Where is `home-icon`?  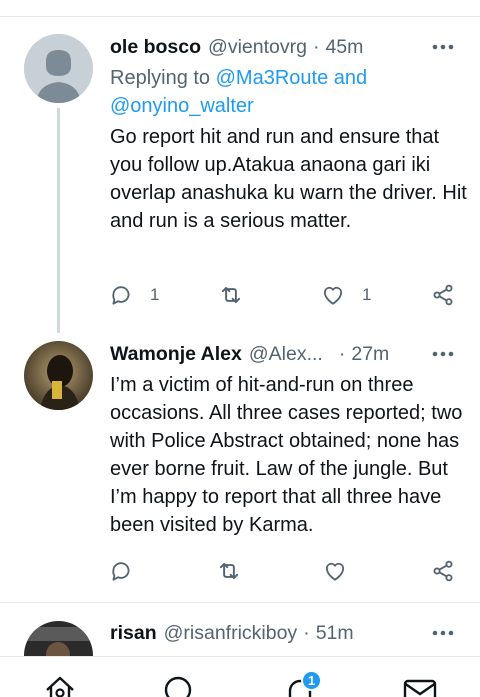
home-icon is located at coordinates (60, 686).